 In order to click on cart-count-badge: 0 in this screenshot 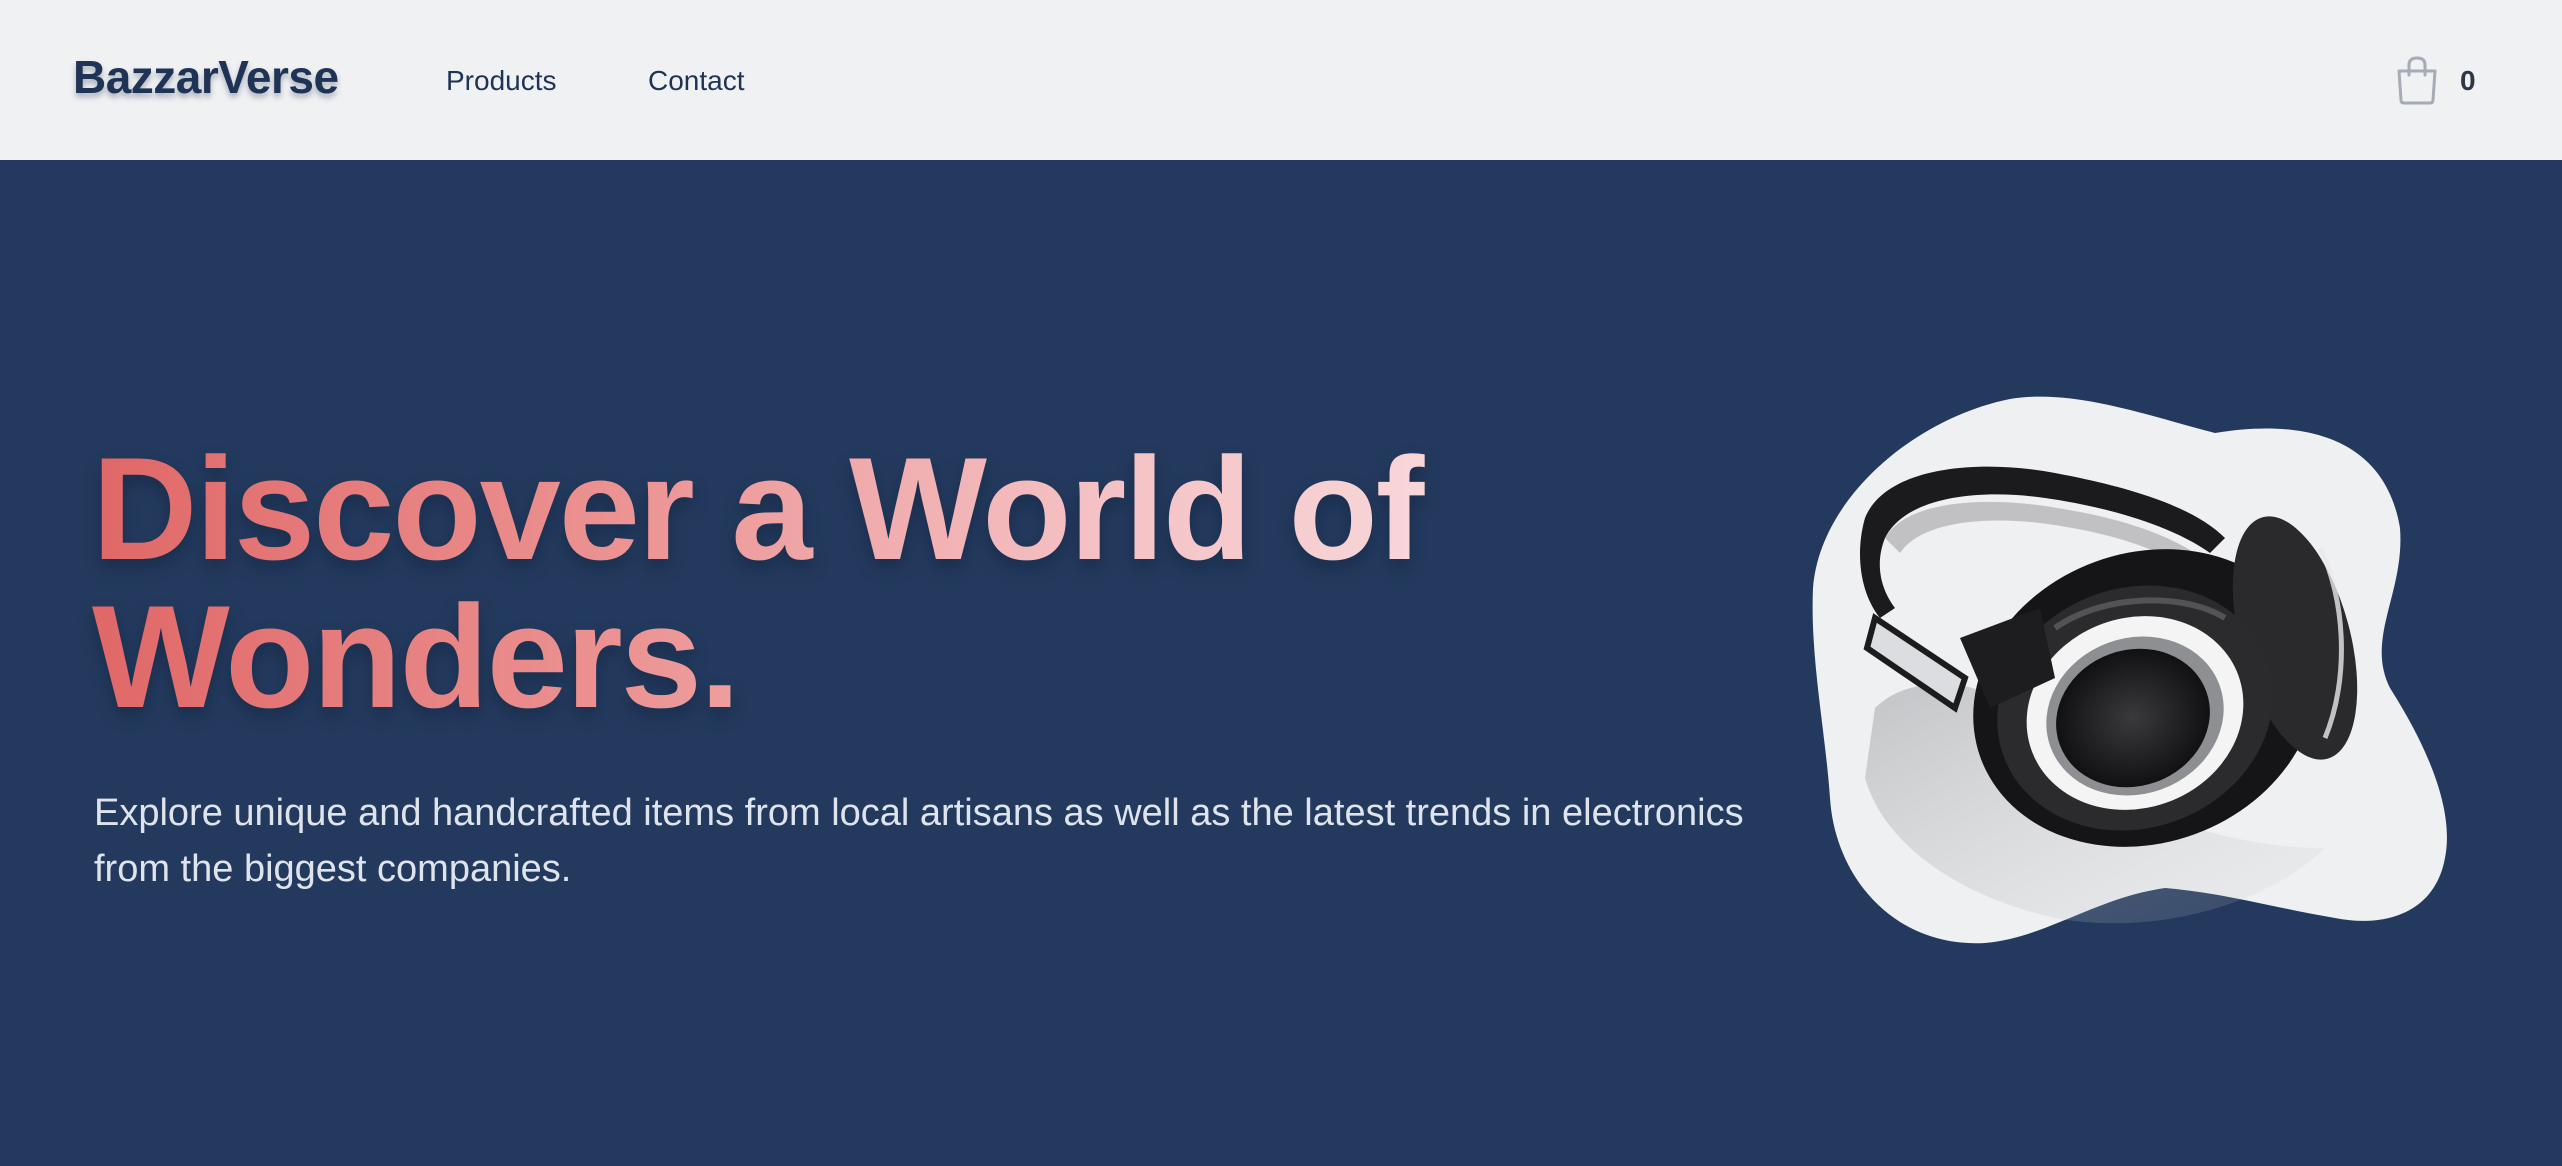, I will do `click(2468, 80)`.